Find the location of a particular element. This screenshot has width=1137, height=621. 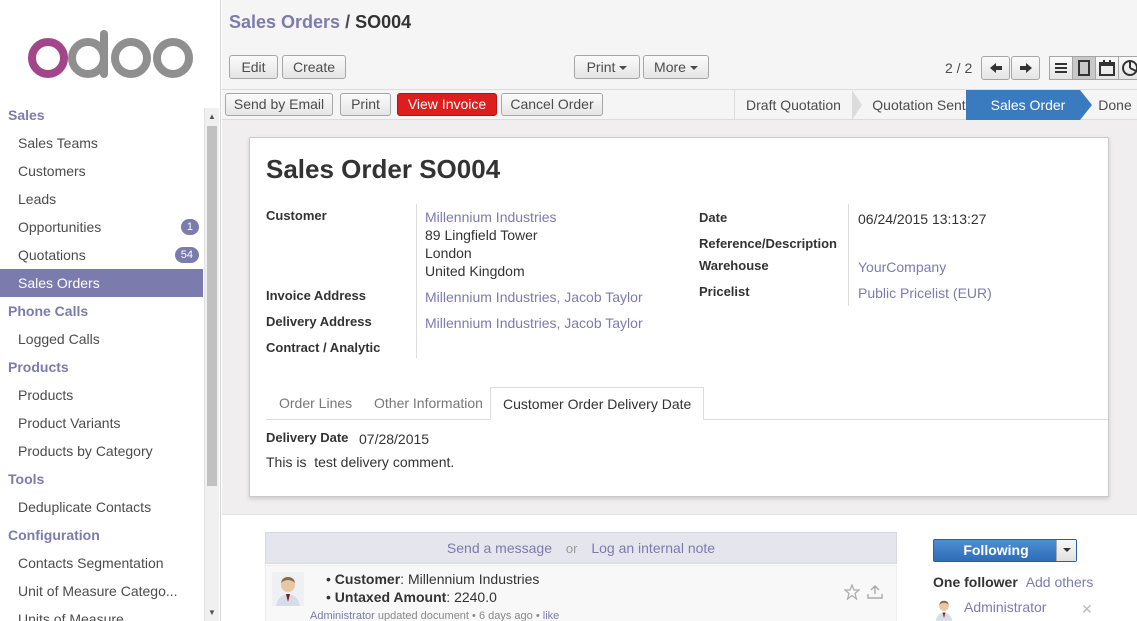

pager-next-button is located at coordinates (1025, 68).